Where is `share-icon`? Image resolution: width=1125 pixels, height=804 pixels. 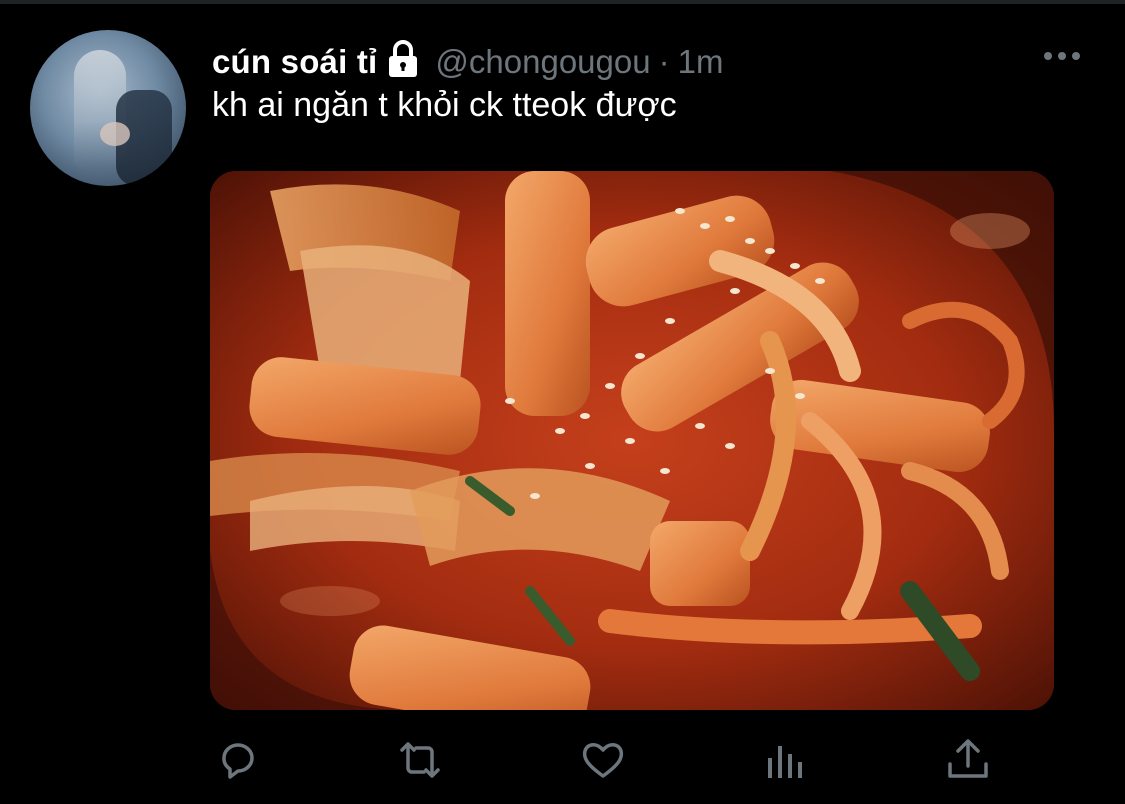
share-icon is located at coordinates (968, 760).